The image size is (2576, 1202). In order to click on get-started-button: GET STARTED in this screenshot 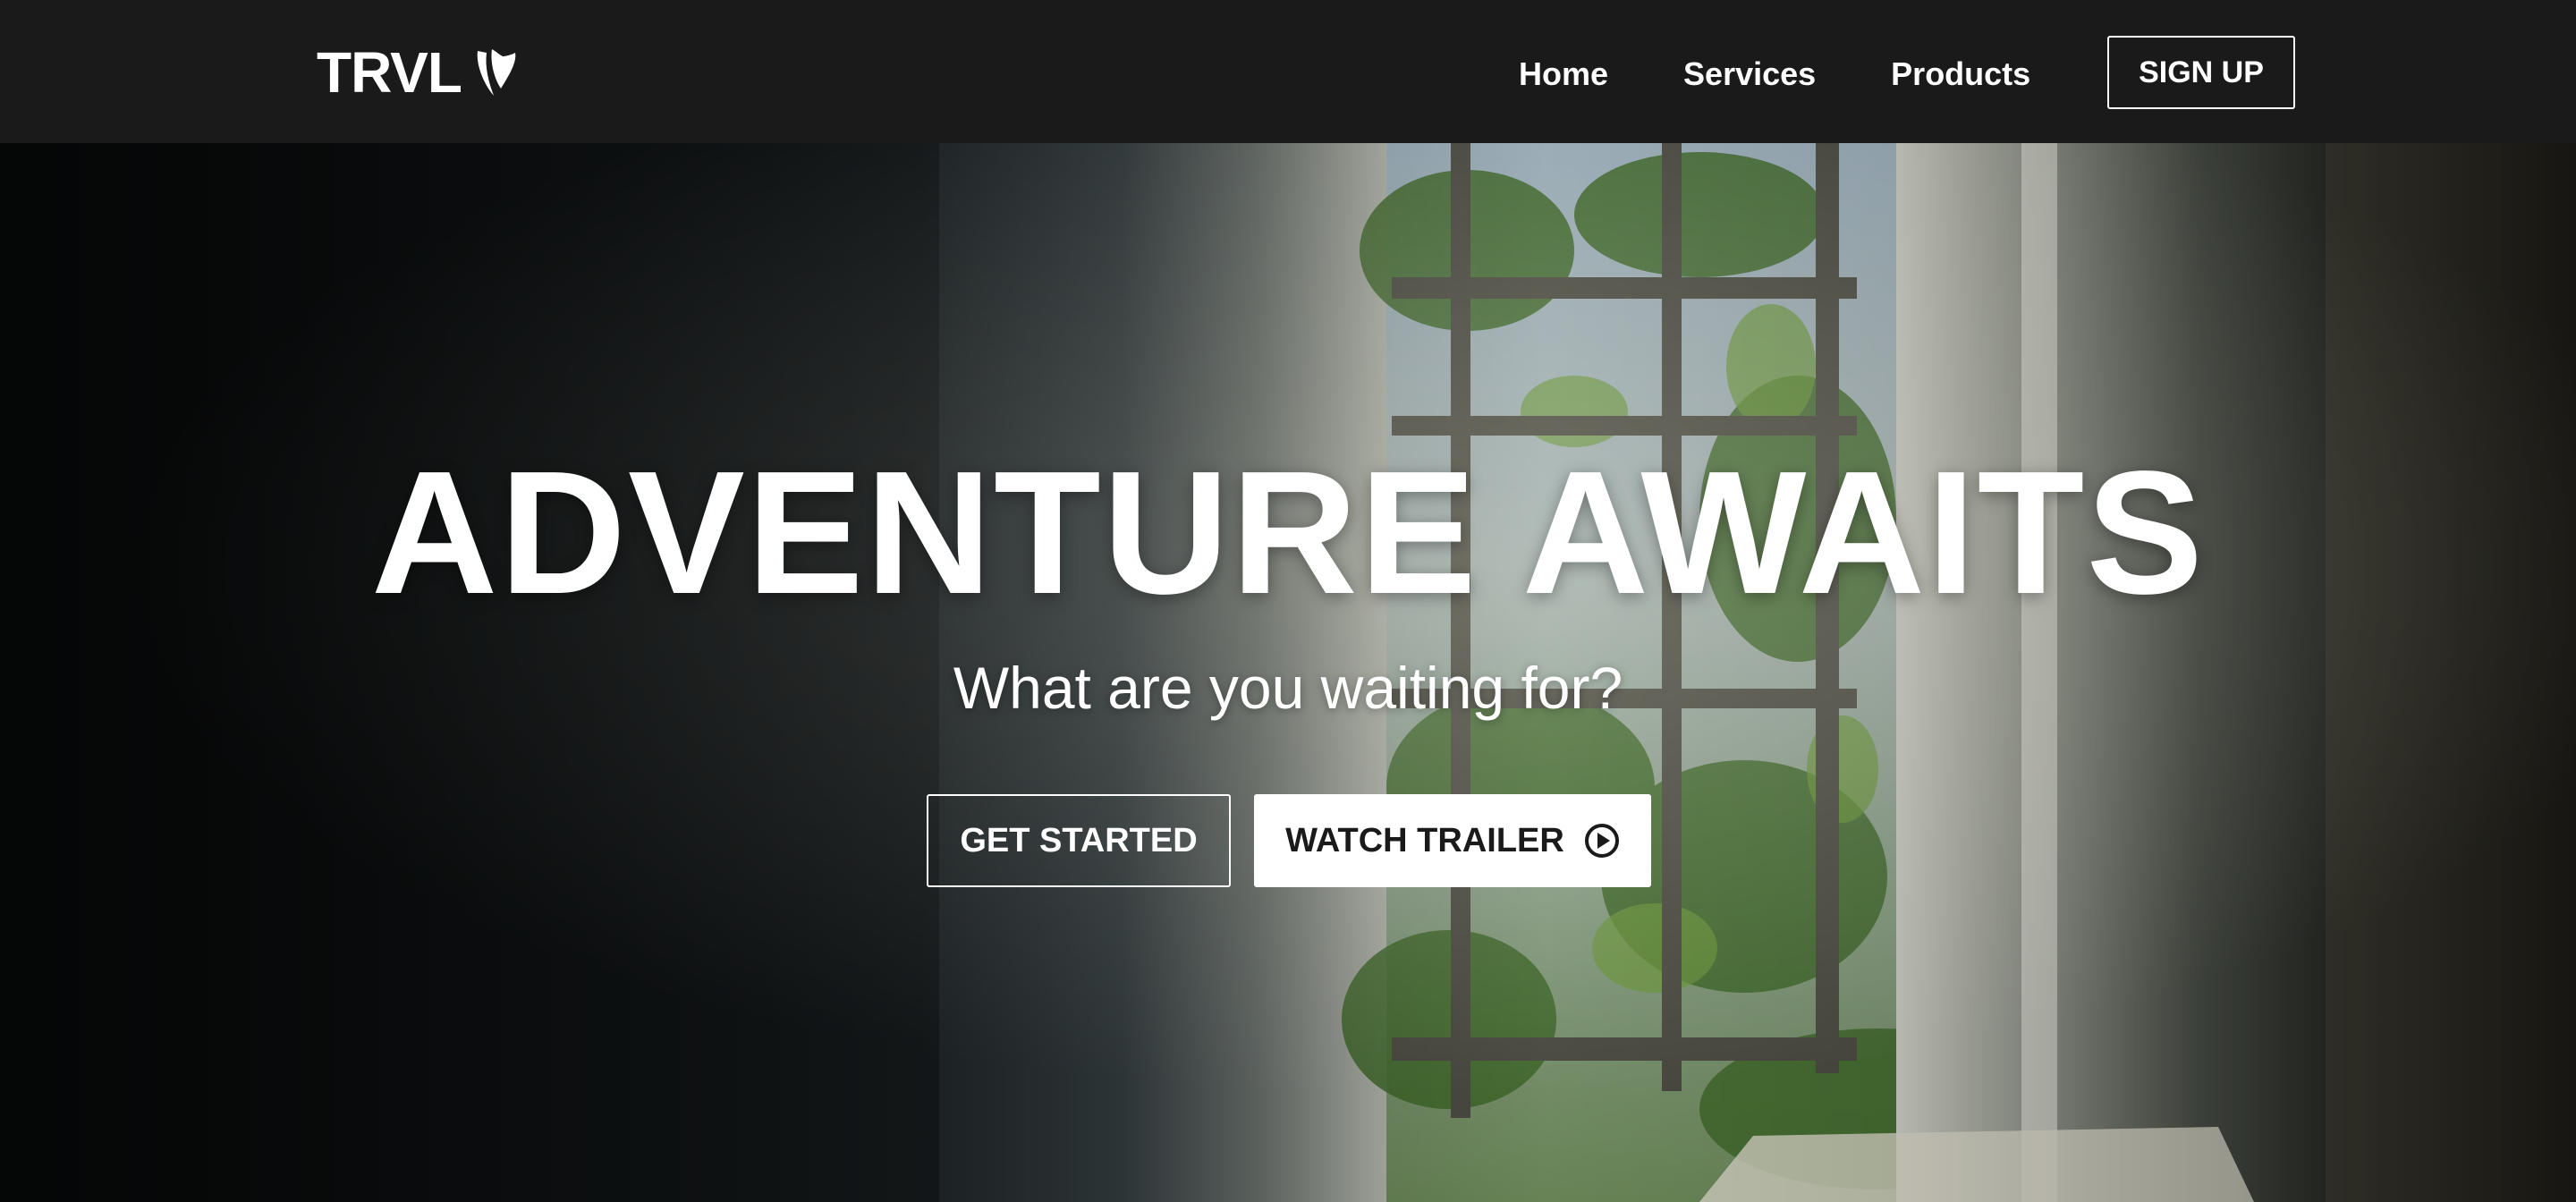, I will do `click(1079, 840)`.